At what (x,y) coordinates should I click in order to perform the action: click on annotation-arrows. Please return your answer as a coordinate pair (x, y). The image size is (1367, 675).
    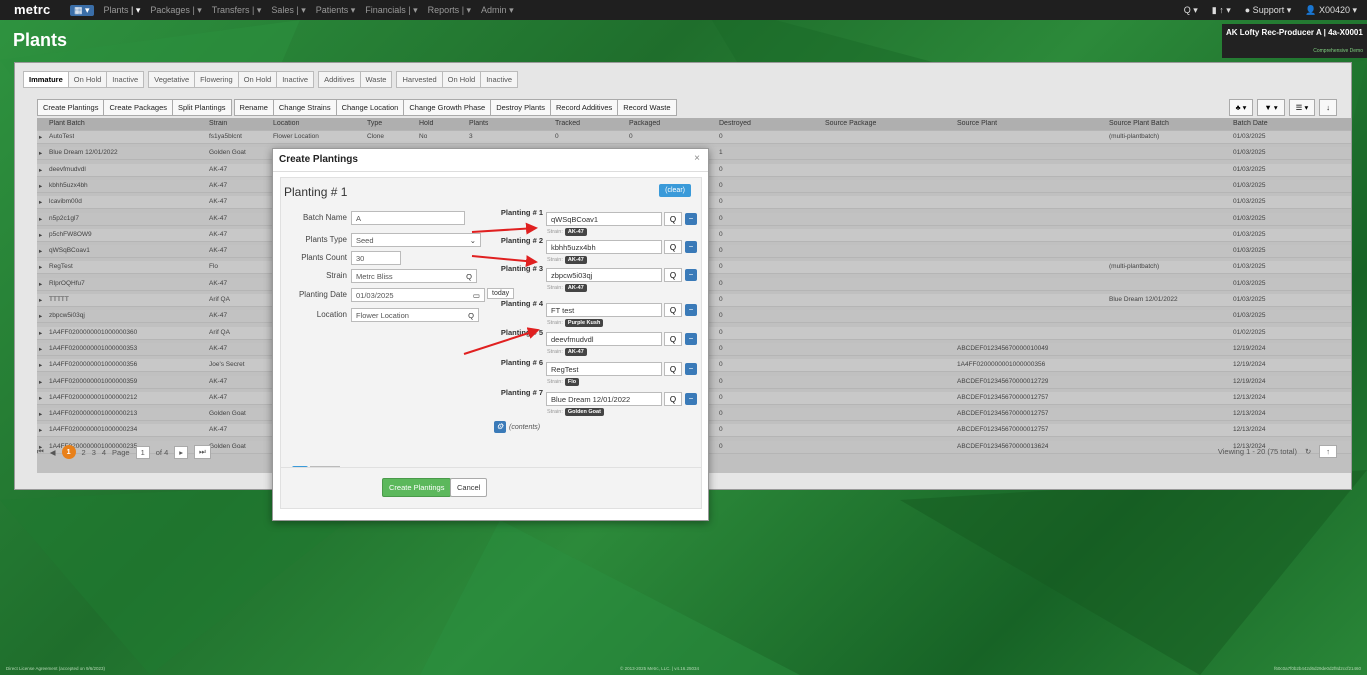
    Looking at the image, I should click on (501, 288).